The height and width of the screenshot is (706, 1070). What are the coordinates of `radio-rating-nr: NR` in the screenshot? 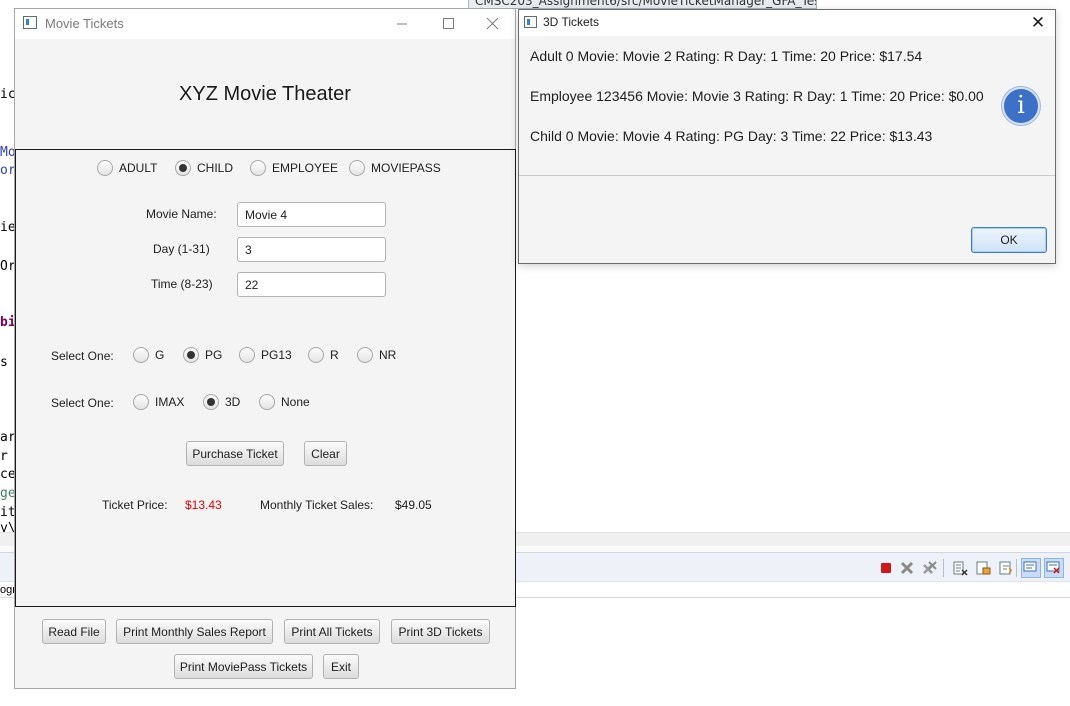 It's located at (376, 355).